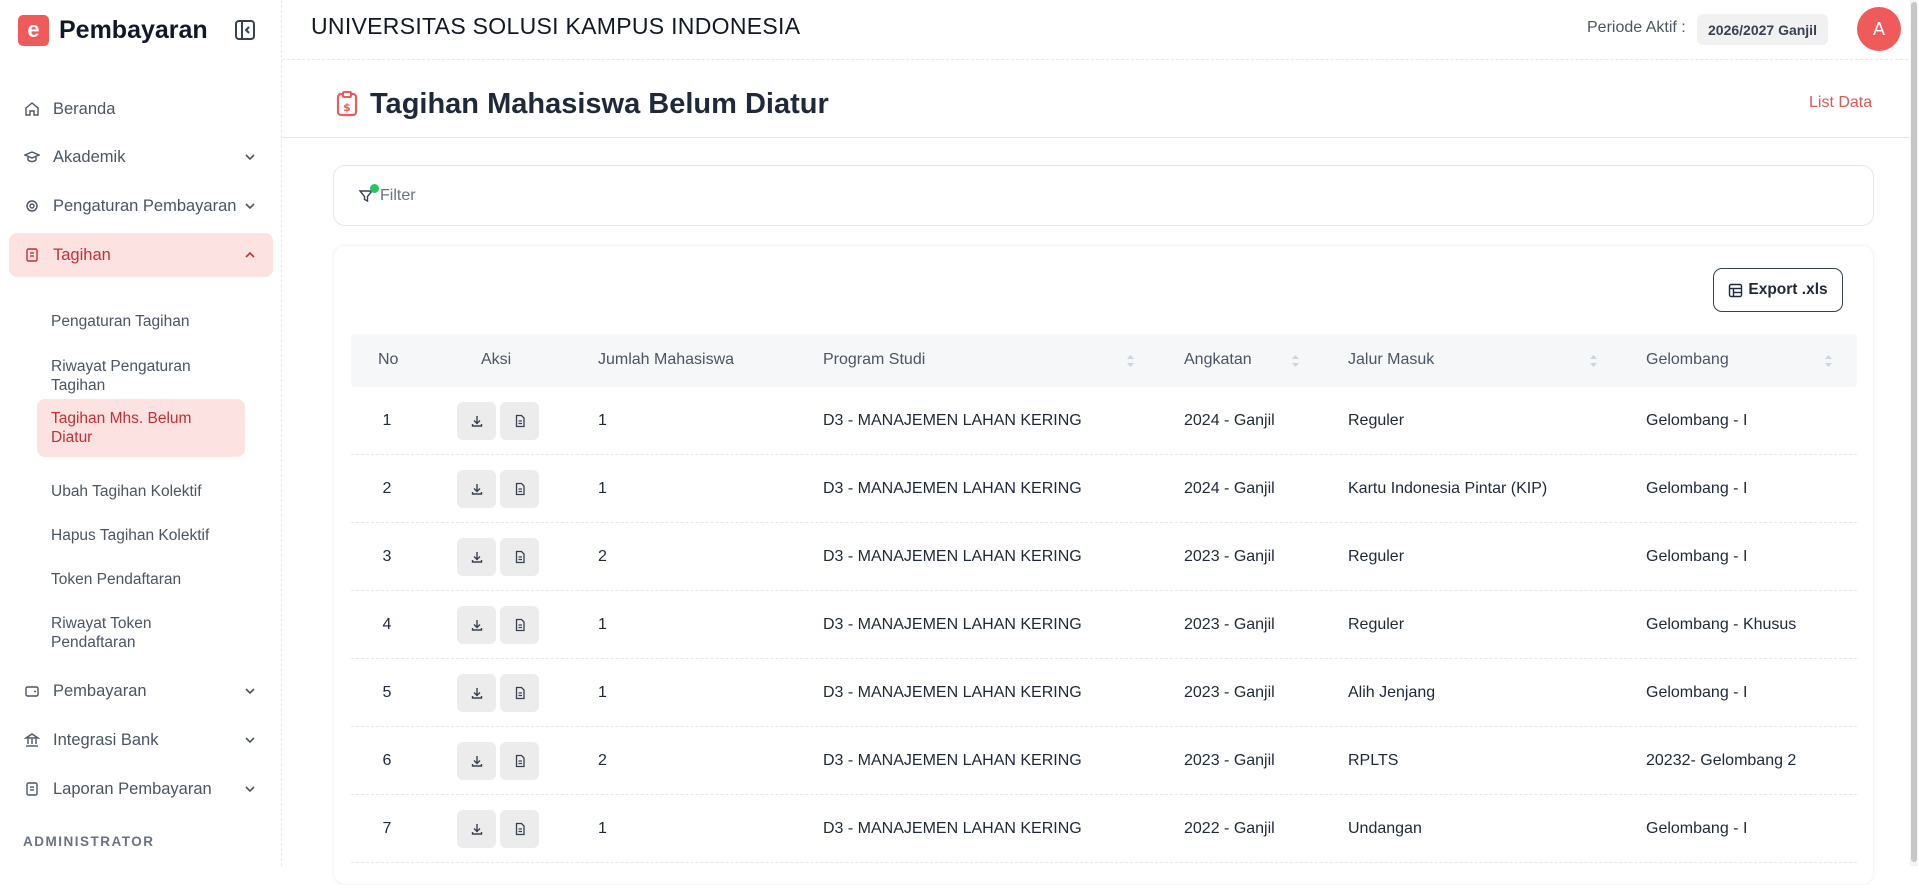  Describe the element at coordinates (141, 157) in the screenshot. I see `sidebar-item-akademik: Akademik` at that location.